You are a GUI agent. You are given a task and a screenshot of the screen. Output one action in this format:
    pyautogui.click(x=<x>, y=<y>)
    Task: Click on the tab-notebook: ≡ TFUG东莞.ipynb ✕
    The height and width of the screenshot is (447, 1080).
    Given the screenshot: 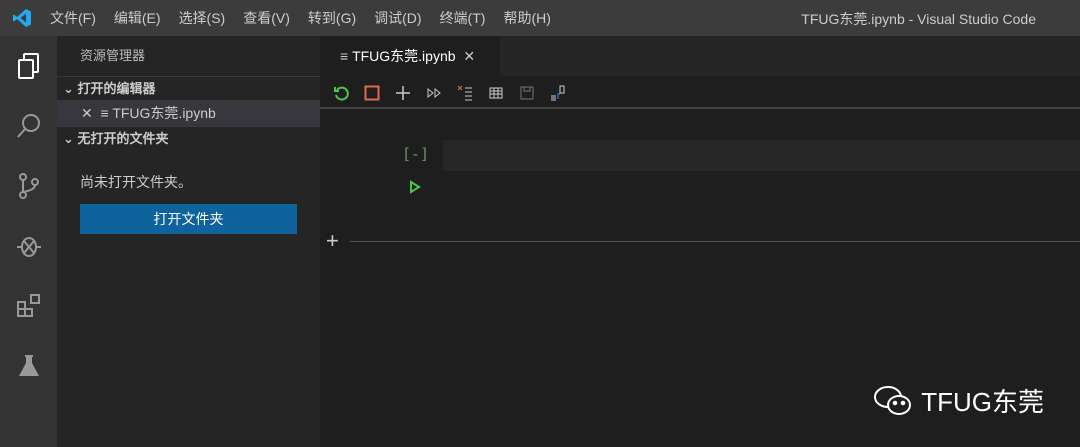 What is the action you would take?
    pyautogui.click(x=410, y=56)
    